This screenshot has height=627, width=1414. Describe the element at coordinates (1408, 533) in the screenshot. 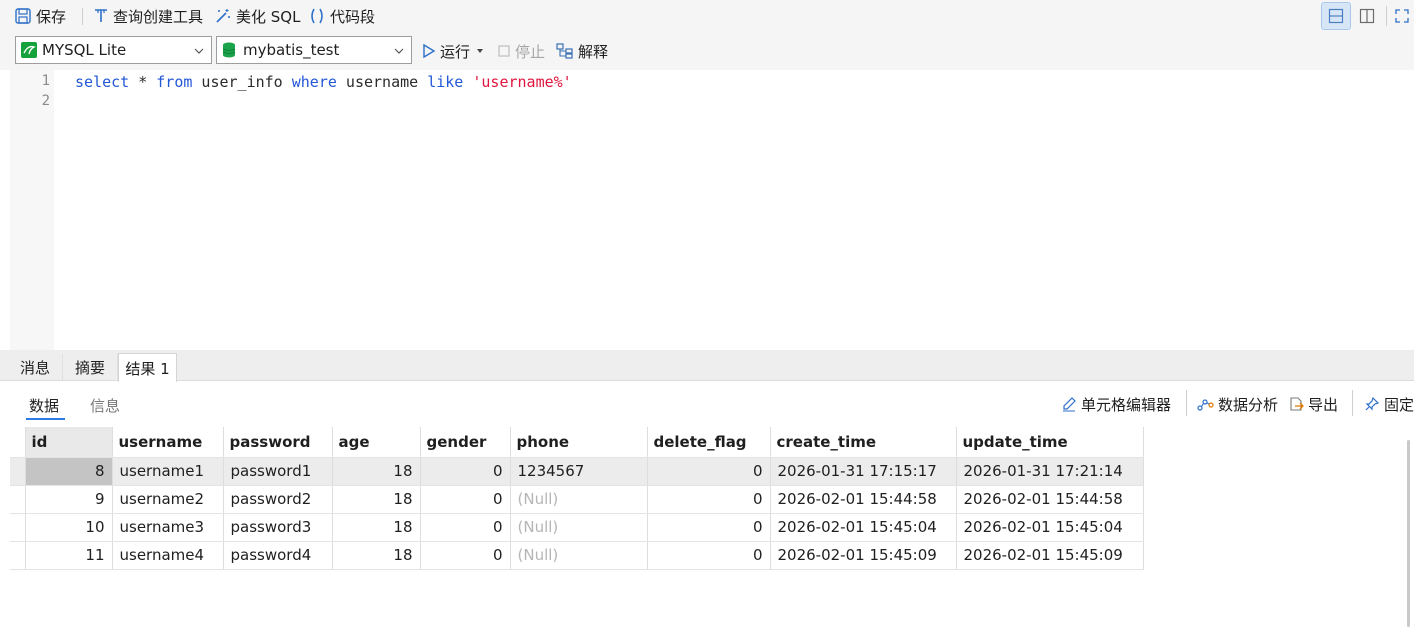

I see `vertical-scrollbar` at that location.